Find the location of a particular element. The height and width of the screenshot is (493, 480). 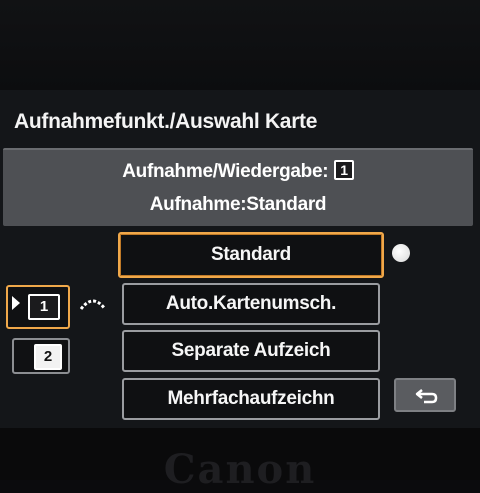

card-slot-1-icon: 1 is located at coordinates (344, 170).